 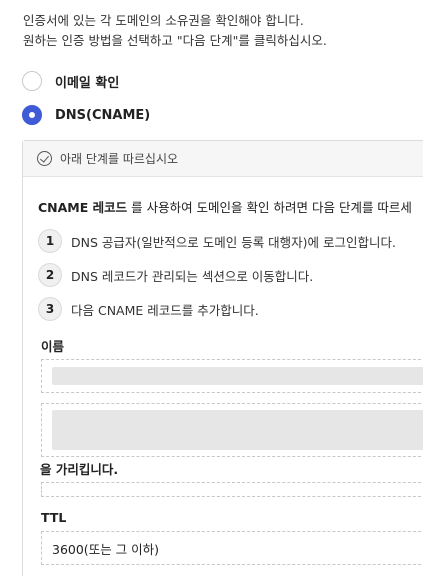 I want to click on method-option-dns: DNS(CNAME), so click(x=86, y=115).